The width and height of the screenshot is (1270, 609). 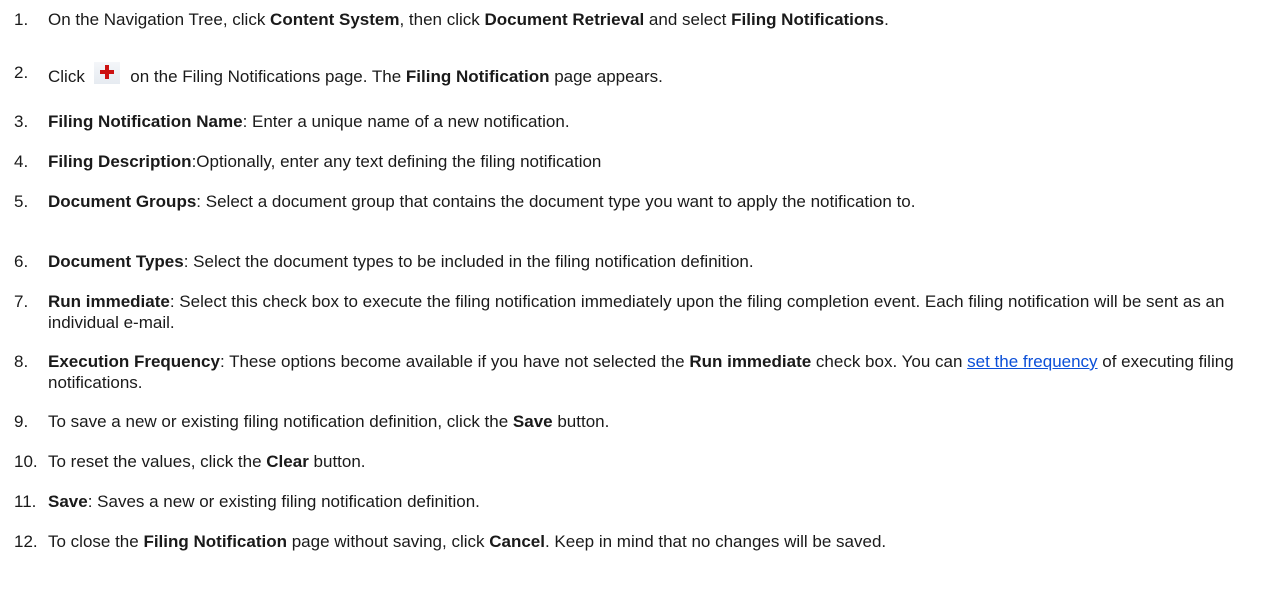 What do you see at coordinates (122, 201) in the screenshot?
I see `bold-term: Document Groups` at bounding box center [122, 201].